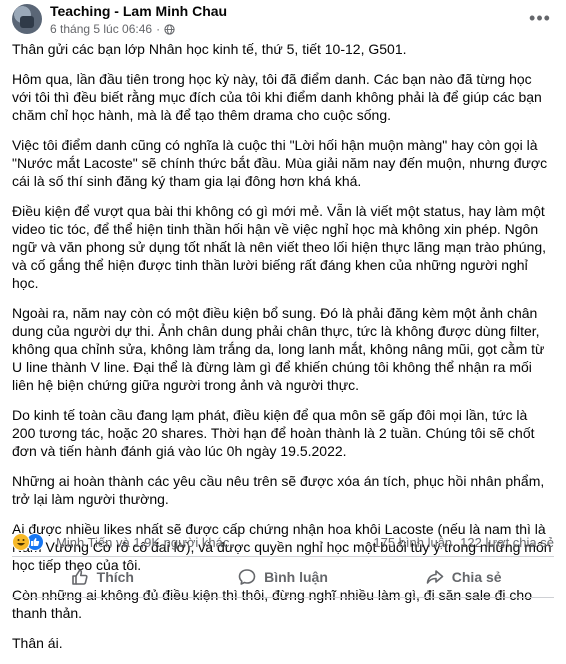 The height and width of the screenshot is (664, 566). What do you see at coordinates (21, 542) in the screenshot?
I see `haha-icon` at bounding box center [21, 542].